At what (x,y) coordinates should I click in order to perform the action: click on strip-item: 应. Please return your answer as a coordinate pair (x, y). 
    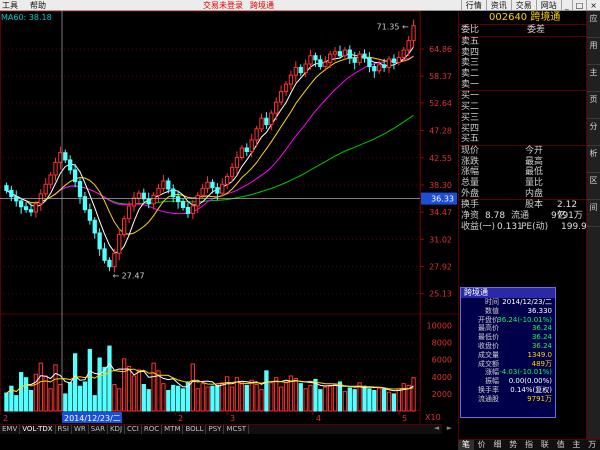
    Looking at the image, I should click on (593, 24).